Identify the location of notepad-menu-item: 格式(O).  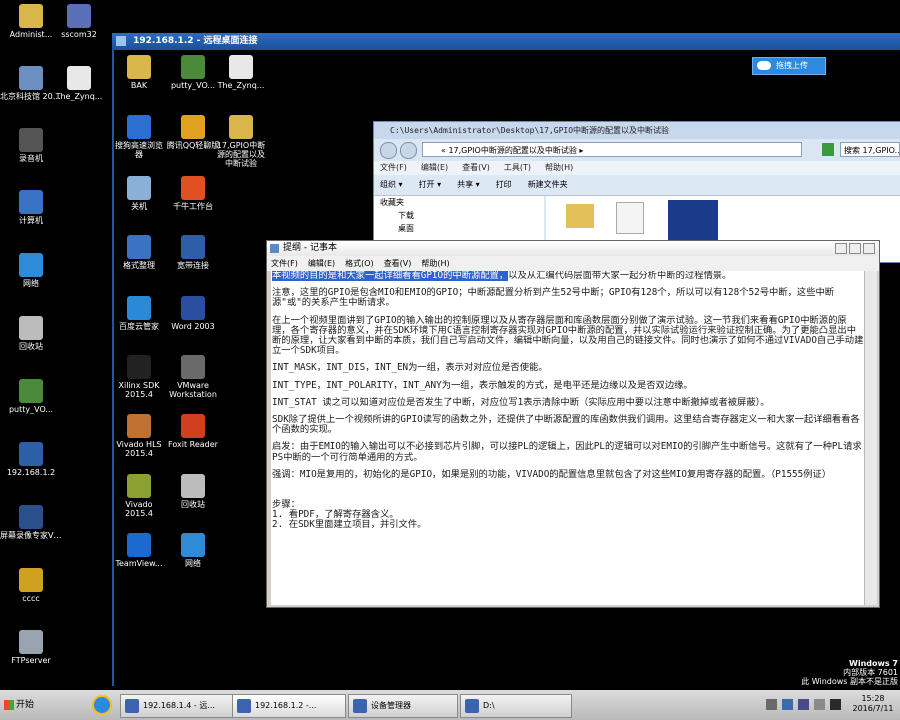
(359, 263).